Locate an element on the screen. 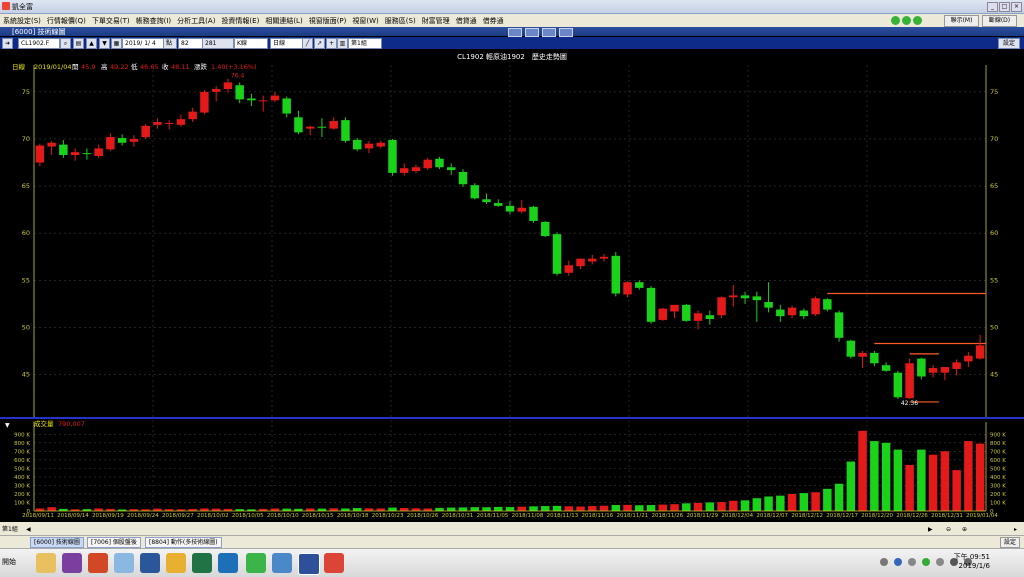 The image size is (1024, 577). draw-trend-icon: ↗ is located at coordinates (319, 43).